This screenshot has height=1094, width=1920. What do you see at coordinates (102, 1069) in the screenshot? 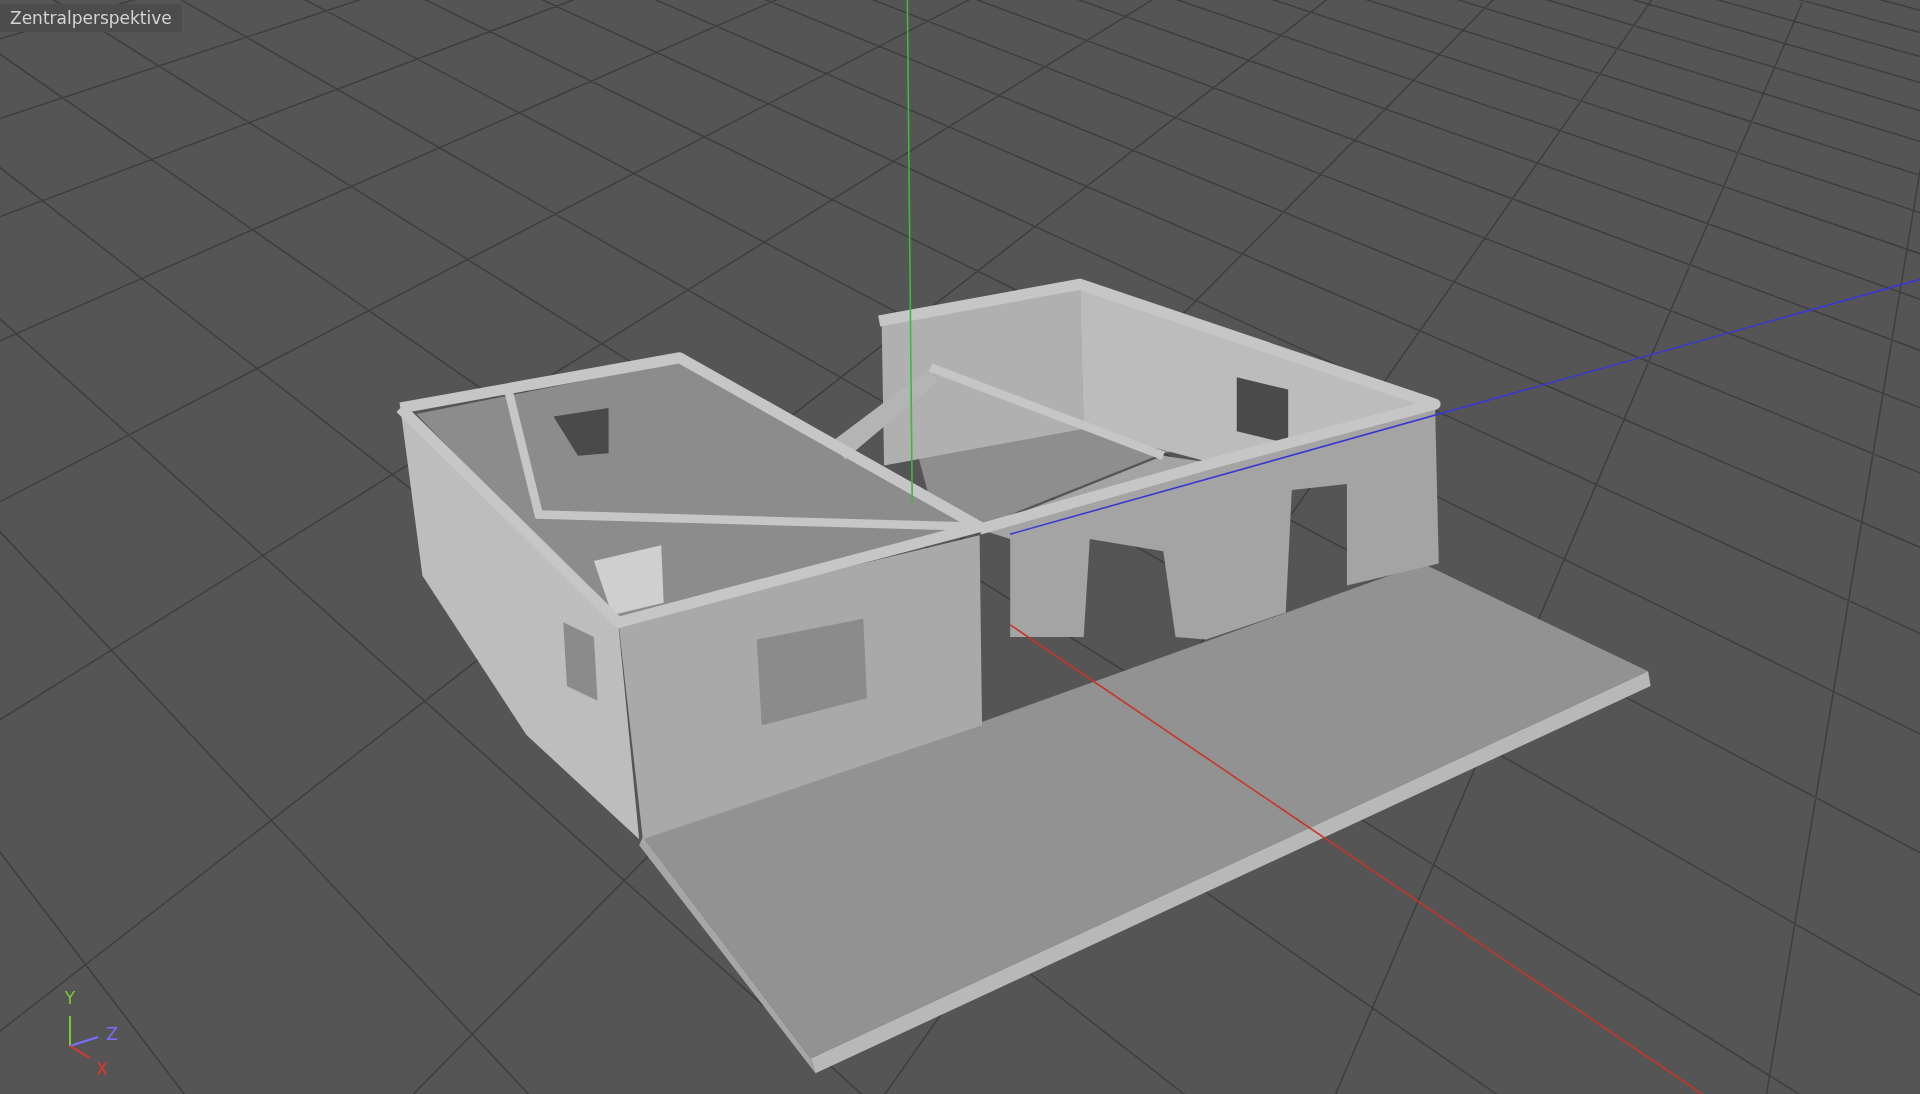
I see `axis-label: X` at bounding box center [102, 1069].